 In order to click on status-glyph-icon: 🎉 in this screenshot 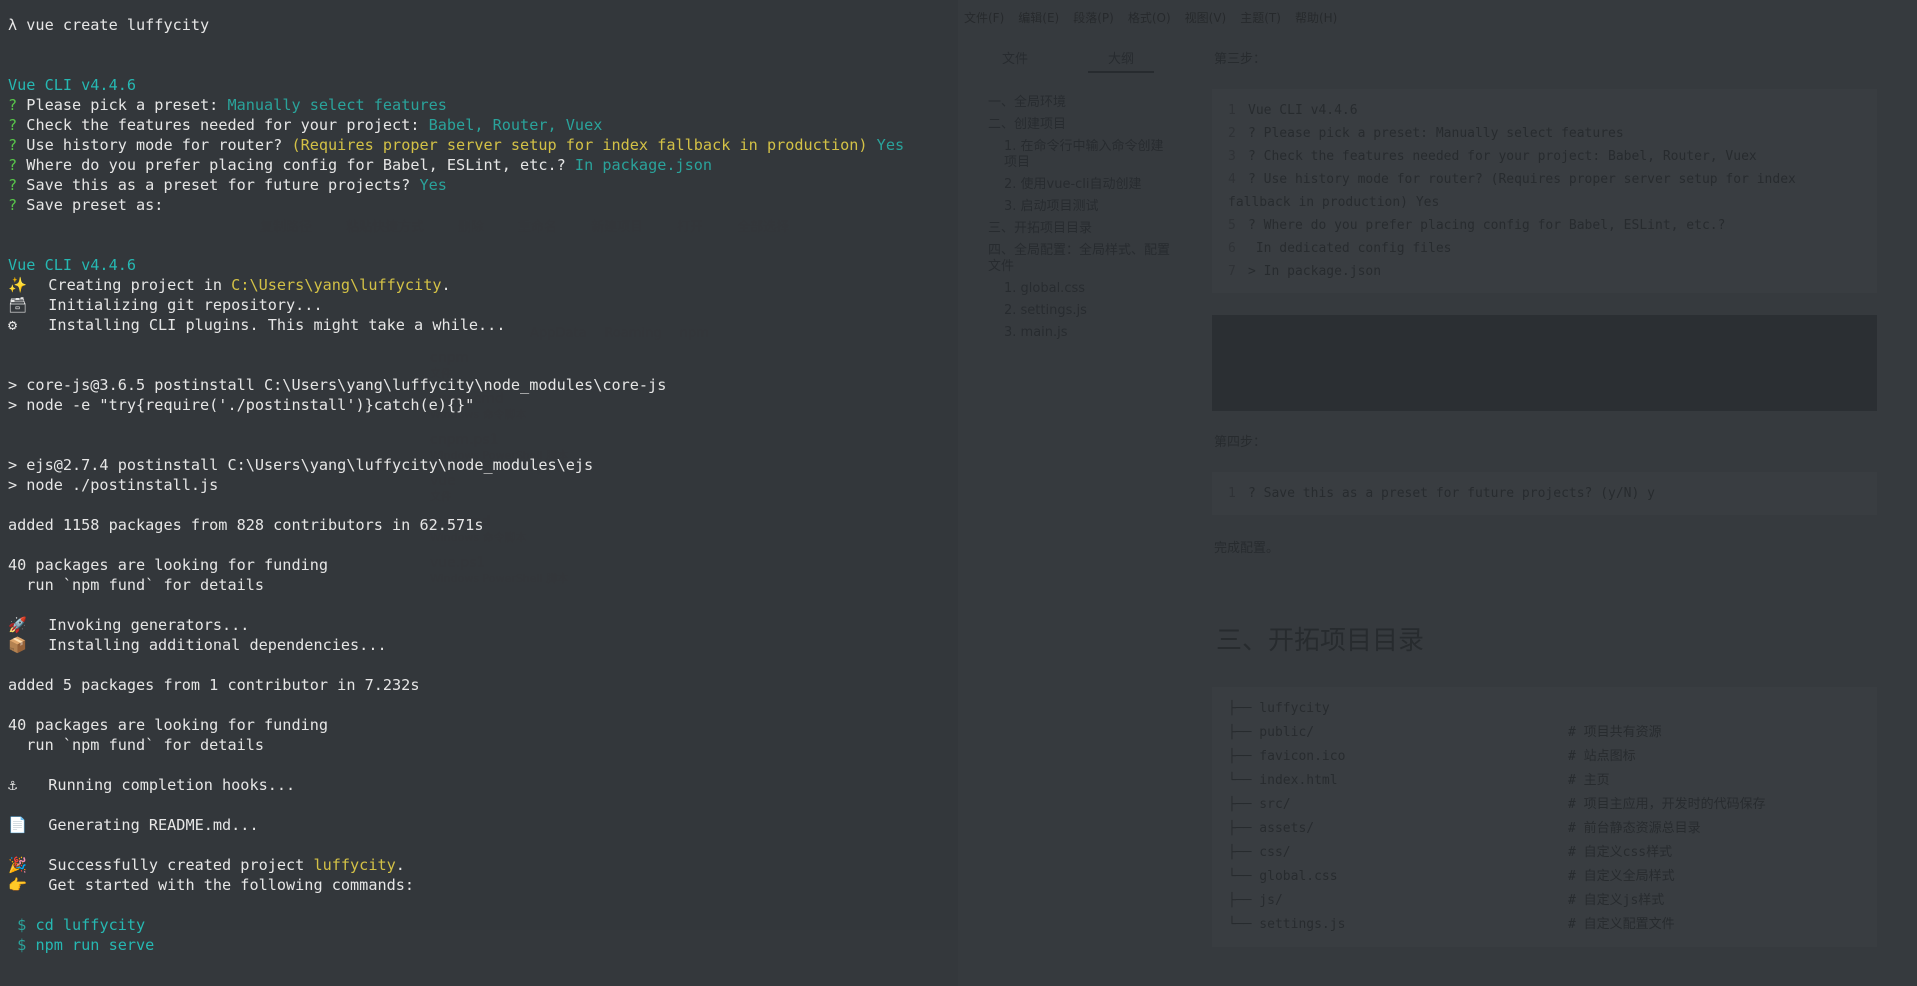, I will do `click(17, 865)`.